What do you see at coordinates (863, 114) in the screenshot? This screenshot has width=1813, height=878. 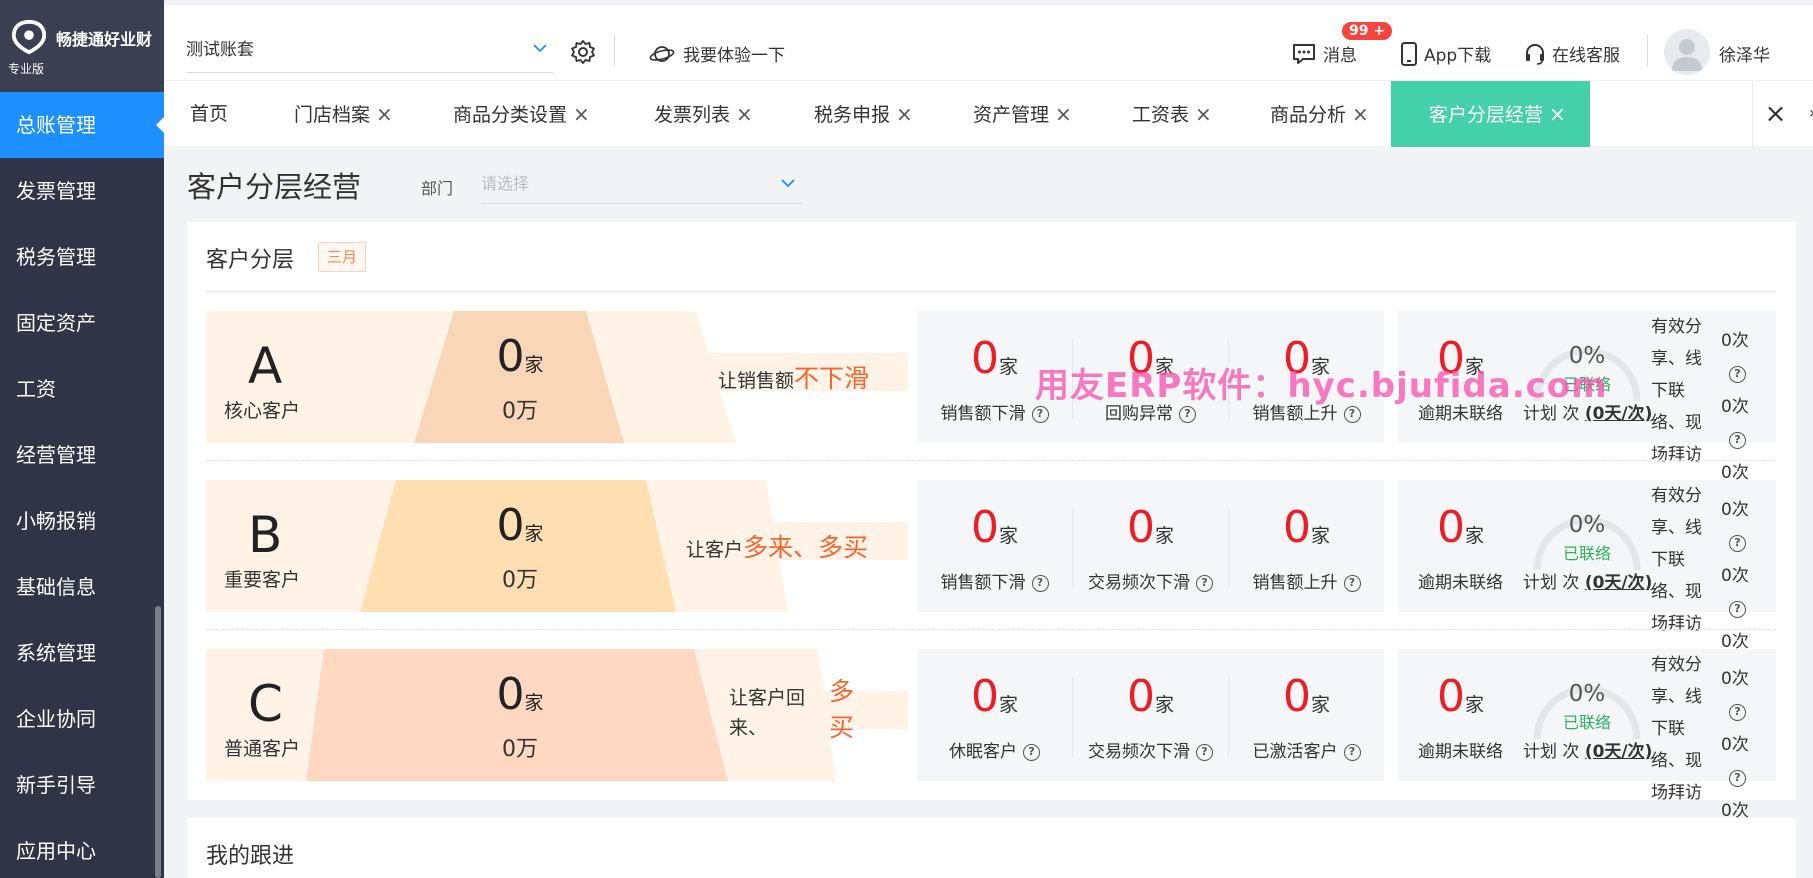 I see `tab-tax-filing: 税务申报 ×` at bounding box center [863, 114].